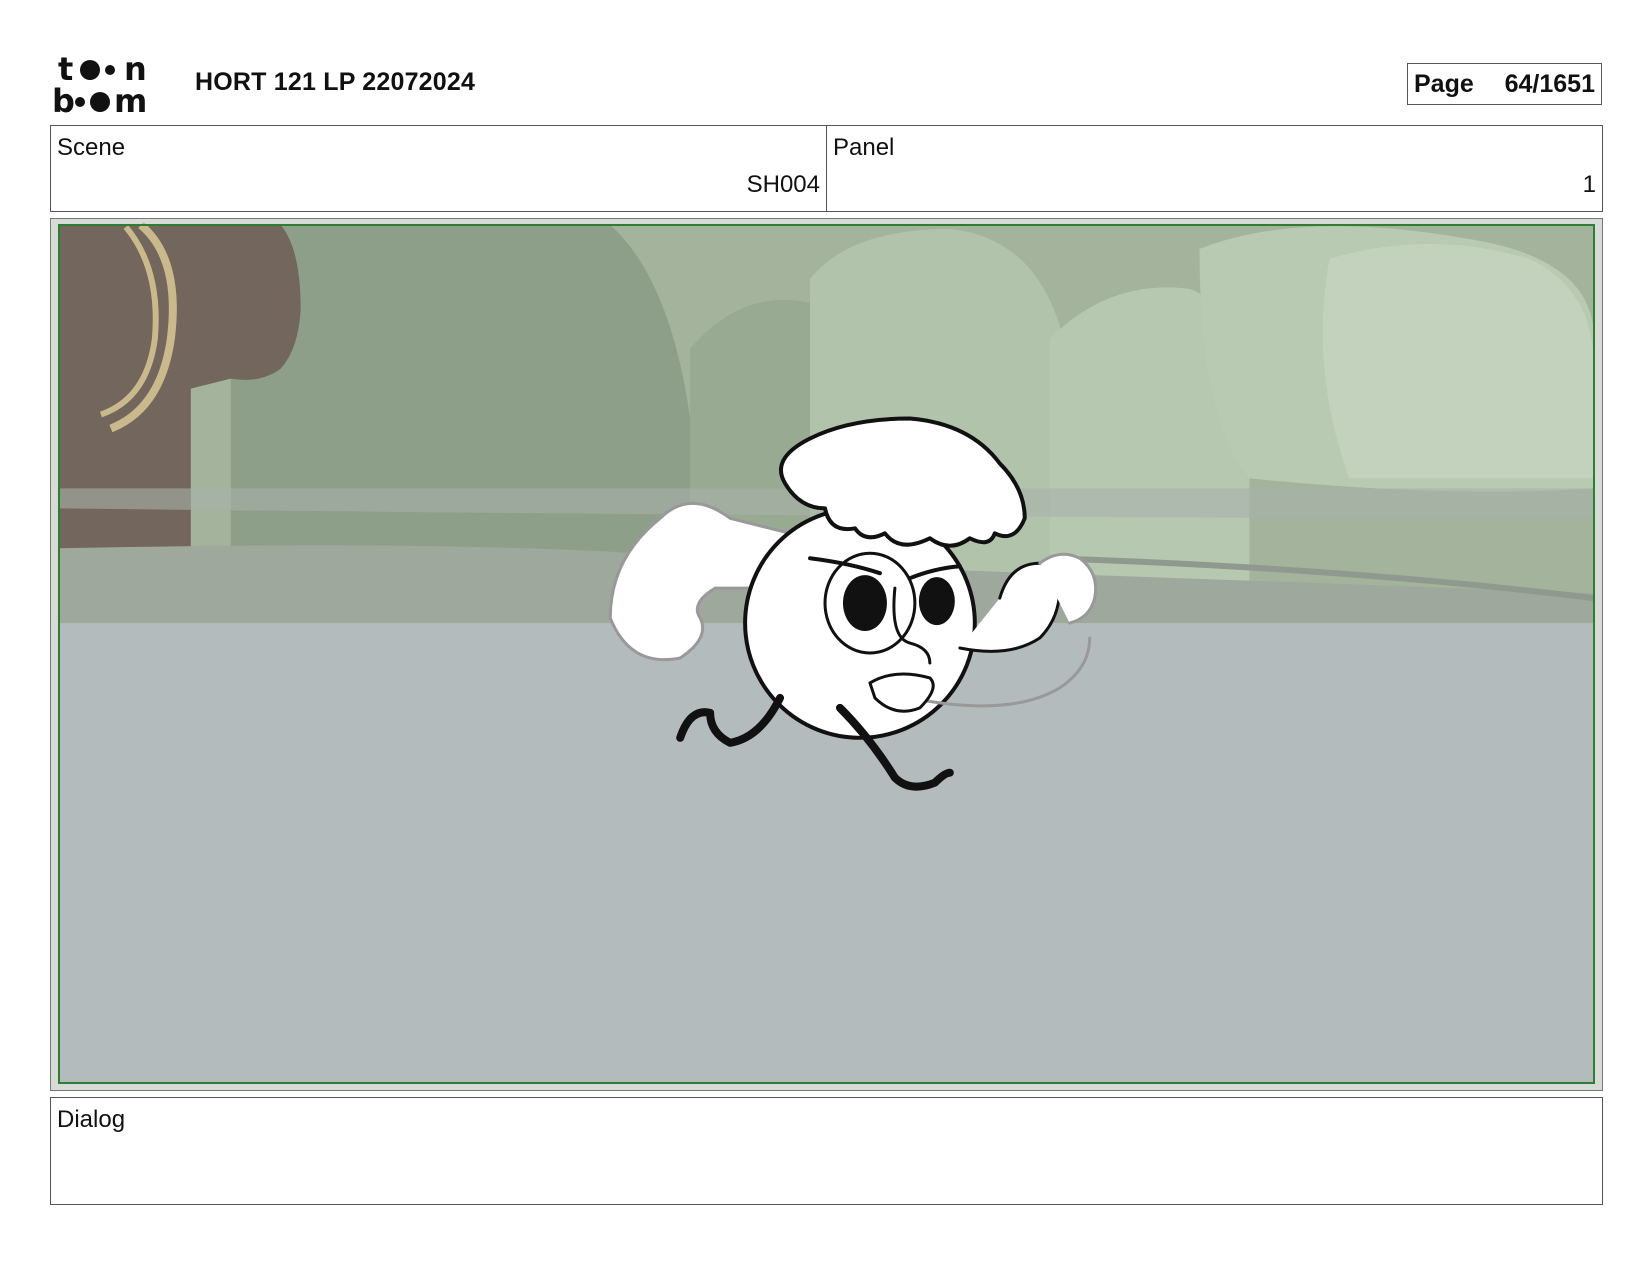 The image size is (1650, 1275). Describe the element at coordinates (91, 1119) in the screenshot. I see `dialog-label: Dialog` at that location.